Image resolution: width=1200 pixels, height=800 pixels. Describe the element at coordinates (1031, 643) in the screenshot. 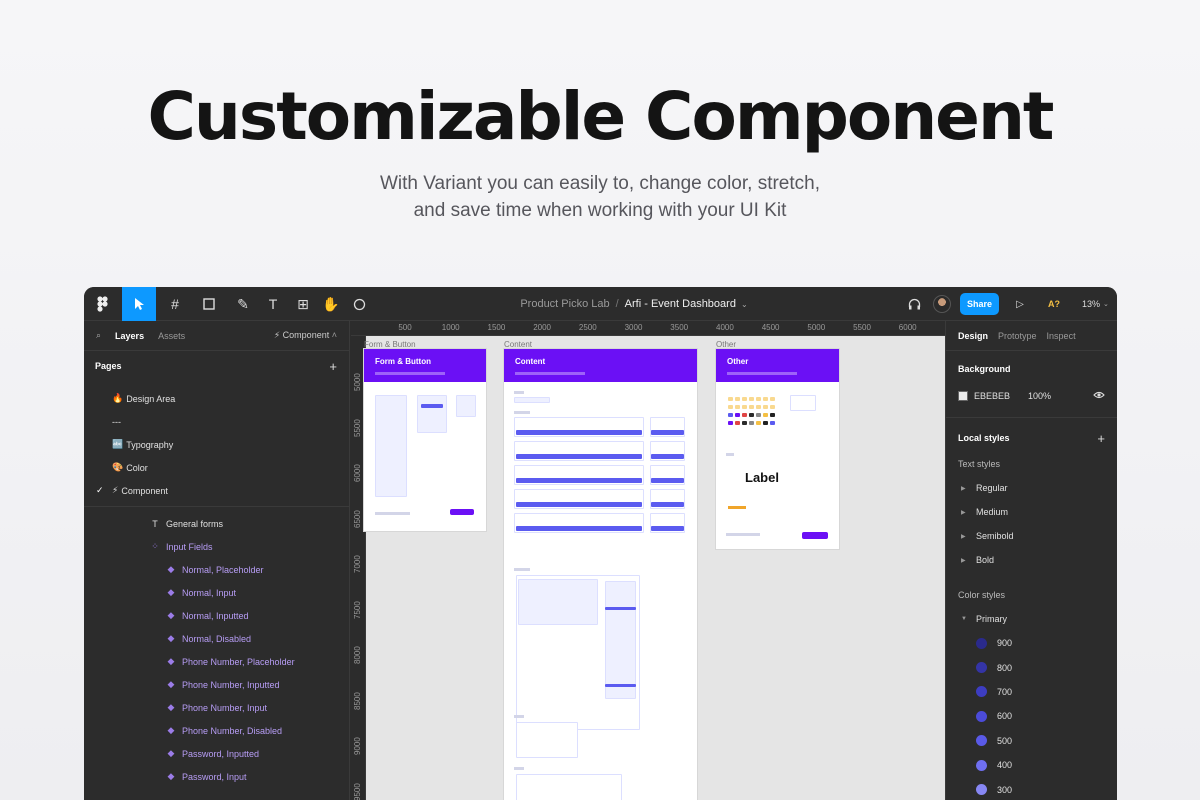

I see `color-style-item: 900` at that location.